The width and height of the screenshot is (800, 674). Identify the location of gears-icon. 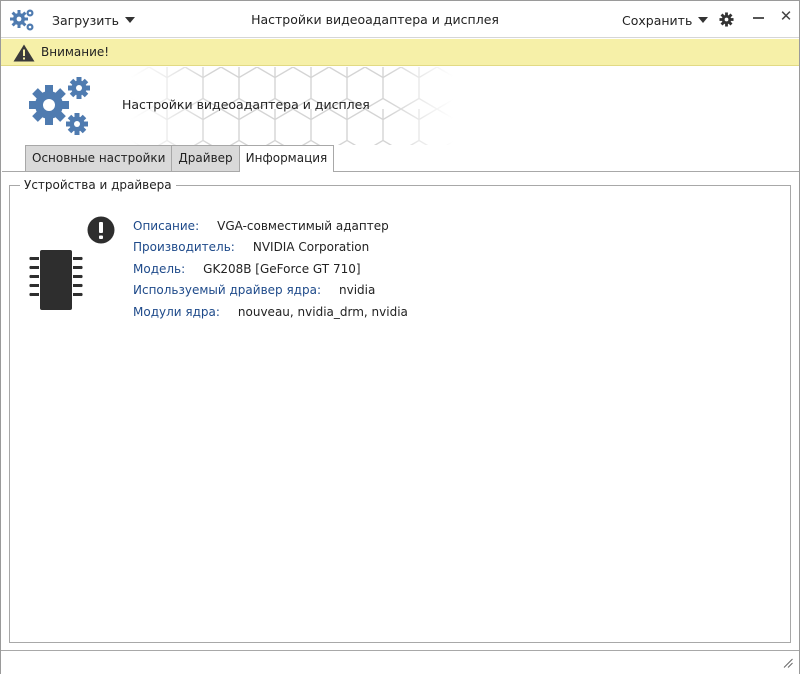
(59, 106).